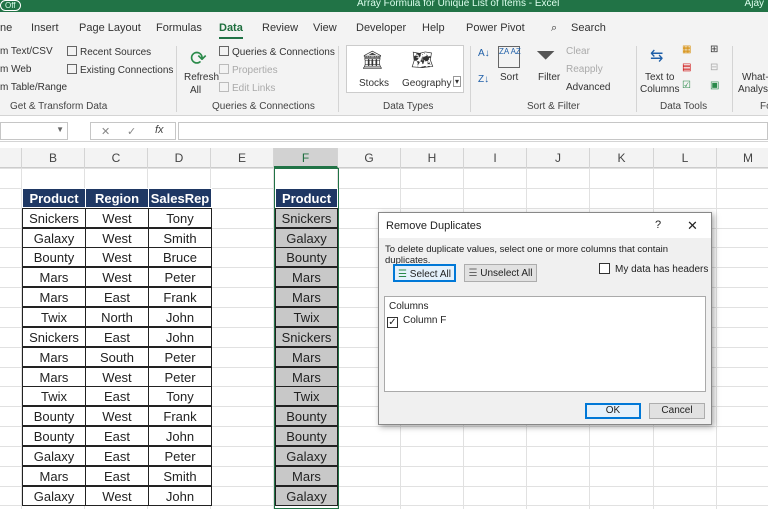 Image resolution: width=768 pixels, height=509 pixels. Describe the element at coordinates (369, 158) in the screenshot. I see `column-header-g: G` at that location.